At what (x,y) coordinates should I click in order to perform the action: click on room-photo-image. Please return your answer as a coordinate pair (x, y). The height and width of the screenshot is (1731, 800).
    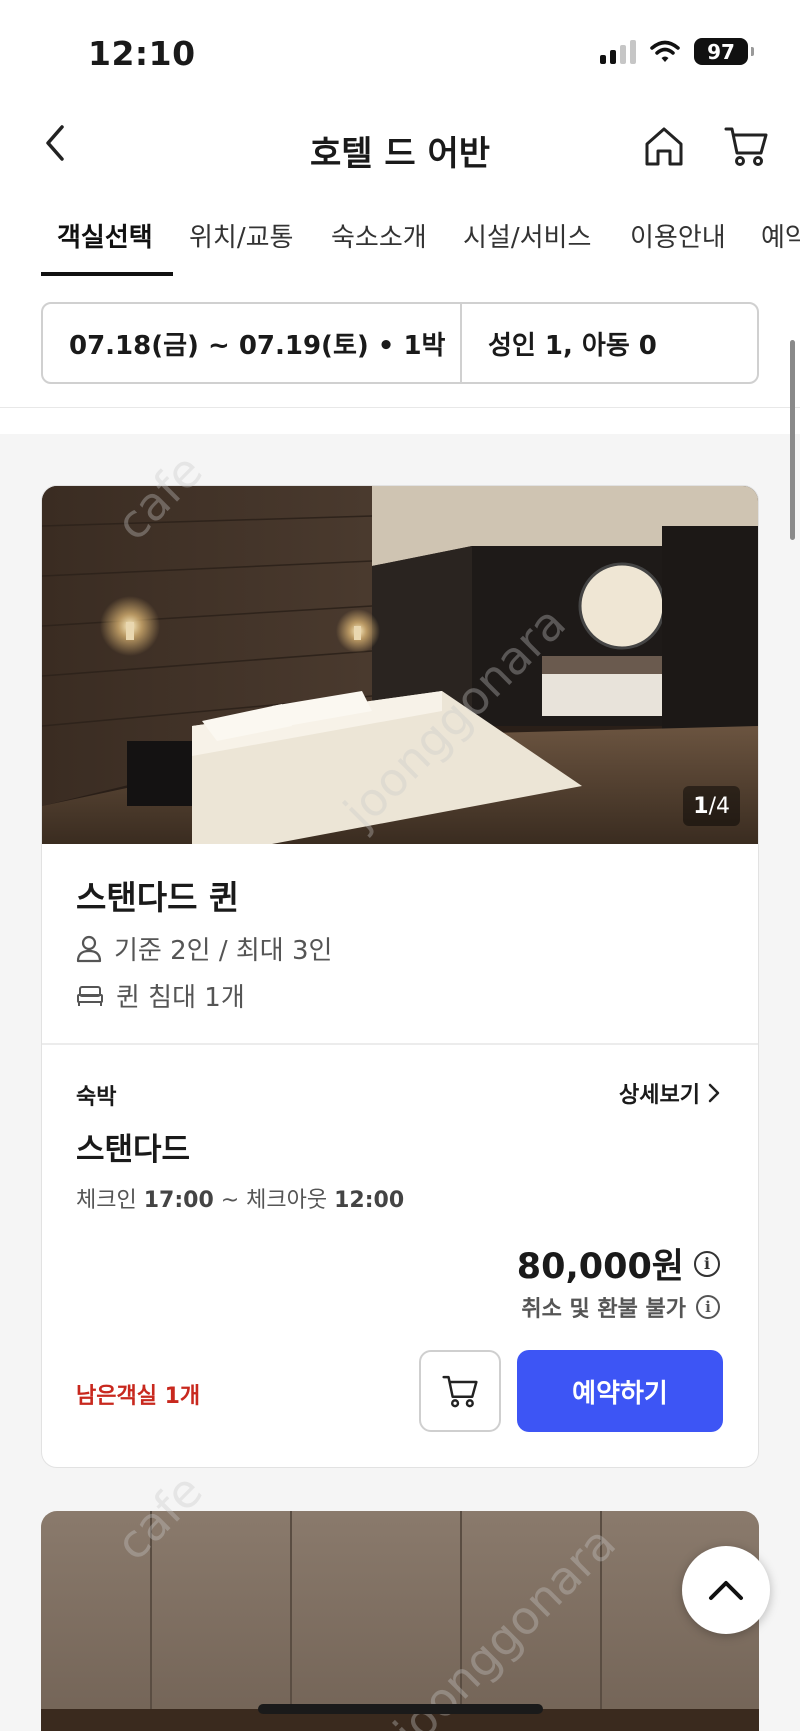
    Looking at the image, I should click on (400, 1621).